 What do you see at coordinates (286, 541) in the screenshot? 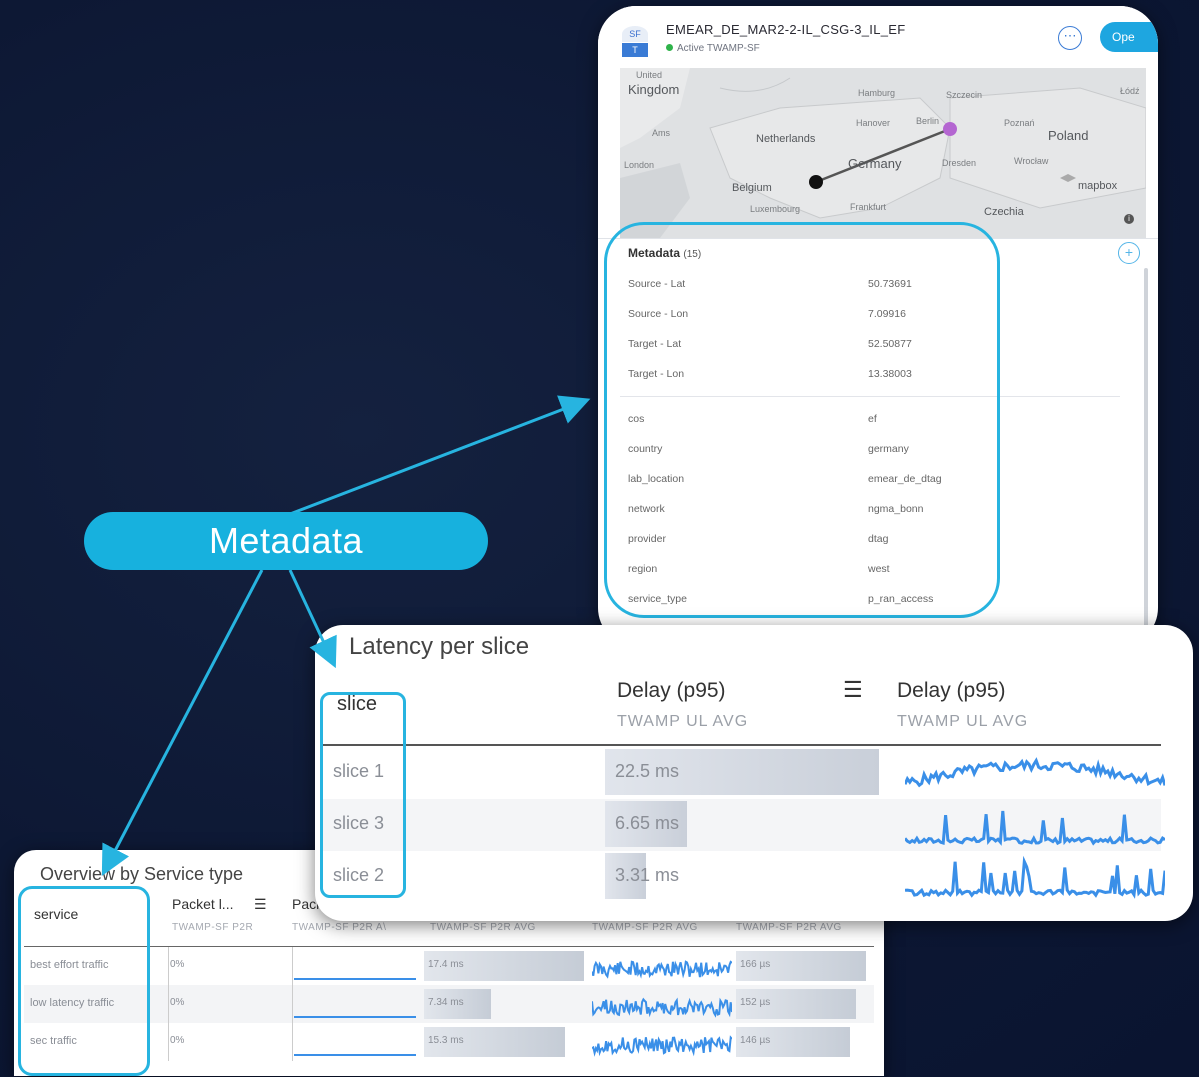
I see `metadata-callout-label: Metadata` at bounding box center [286, 541].